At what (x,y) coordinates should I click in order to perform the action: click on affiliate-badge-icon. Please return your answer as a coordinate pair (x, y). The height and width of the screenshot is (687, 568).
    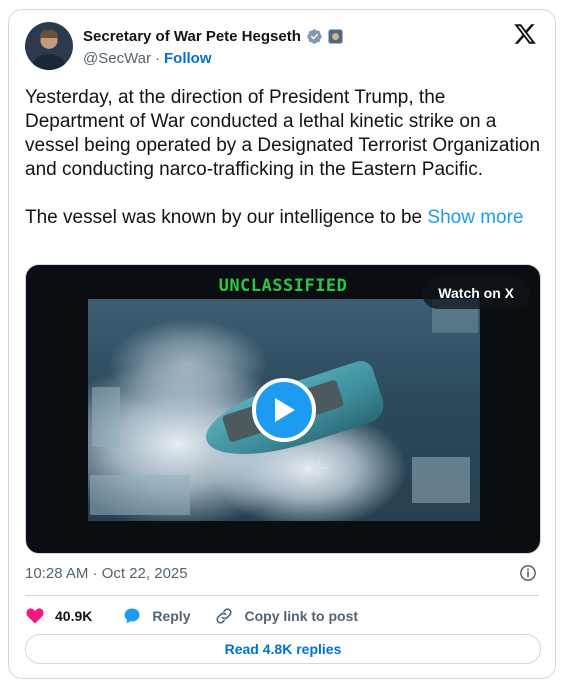
    Looking at the image, I should click on (335, 36).